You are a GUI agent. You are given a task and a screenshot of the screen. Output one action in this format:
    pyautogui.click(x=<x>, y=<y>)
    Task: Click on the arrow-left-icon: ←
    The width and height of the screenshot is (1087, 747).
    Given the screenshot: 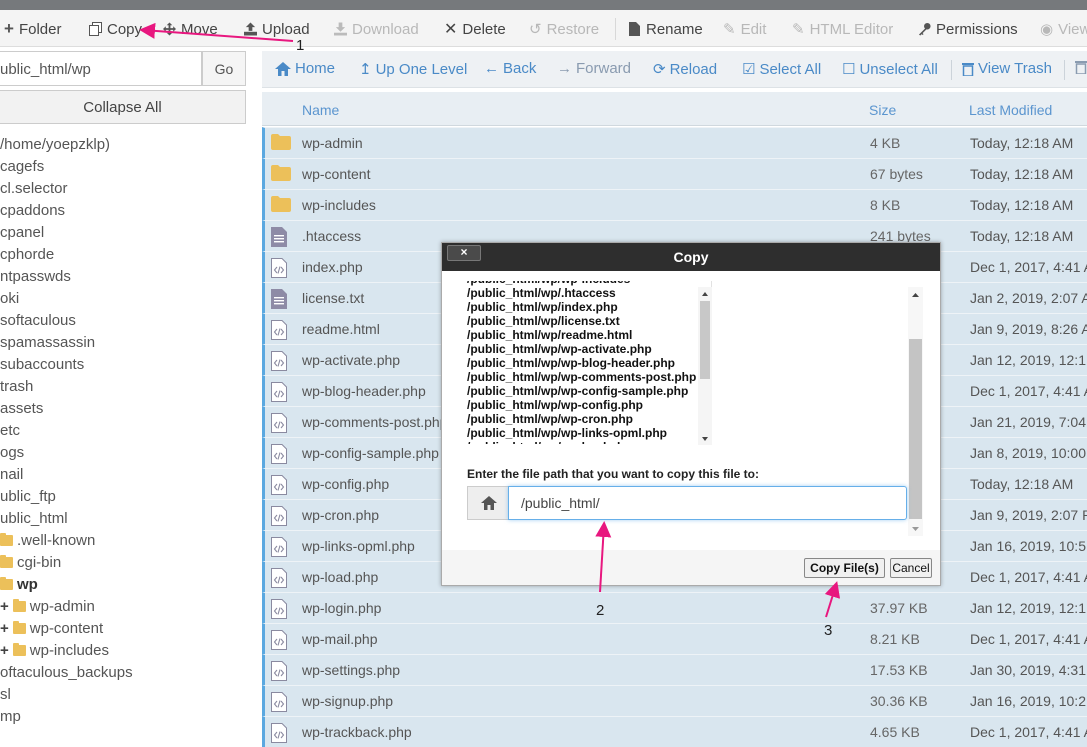 What is the action you would take?
    pyautogui.click(x=491, y=68)
    